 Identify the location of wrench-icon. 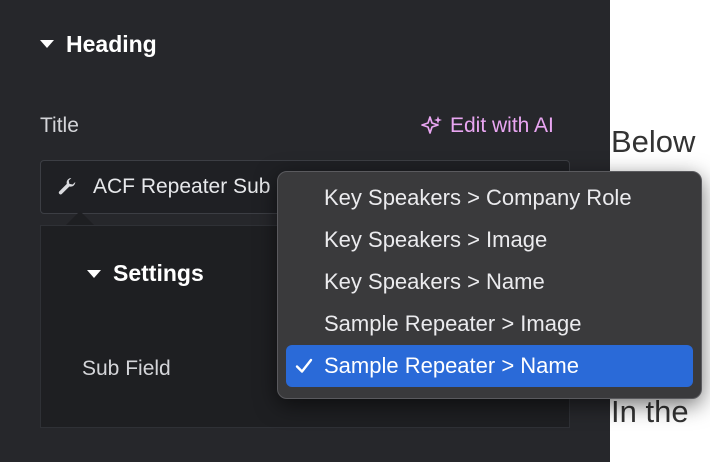
(67, 187).